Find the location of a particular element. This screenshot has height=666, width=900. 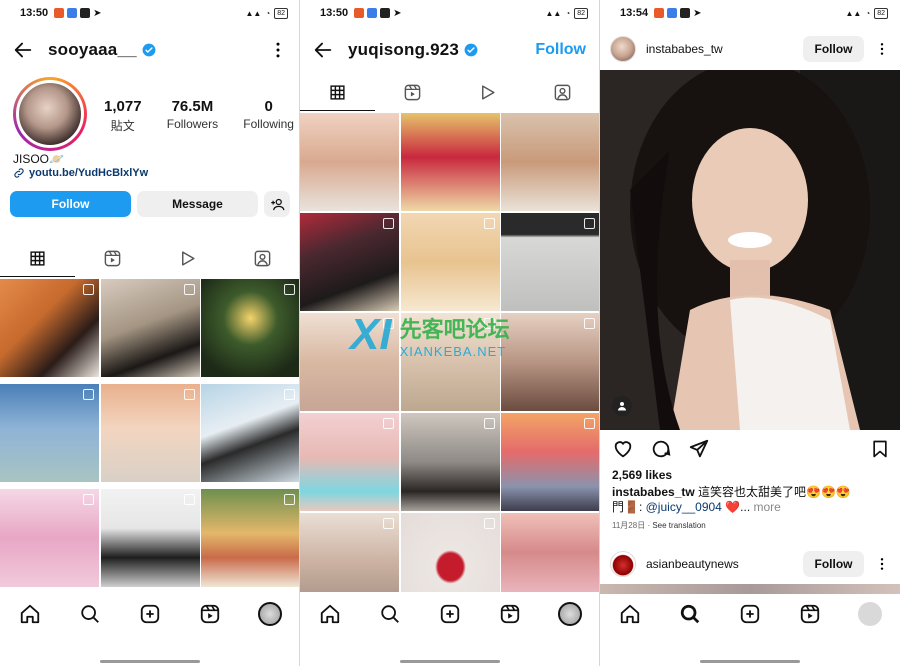

bio-link: youtu.be/YudHcBlxlYw is located at coordinates (80, 173).